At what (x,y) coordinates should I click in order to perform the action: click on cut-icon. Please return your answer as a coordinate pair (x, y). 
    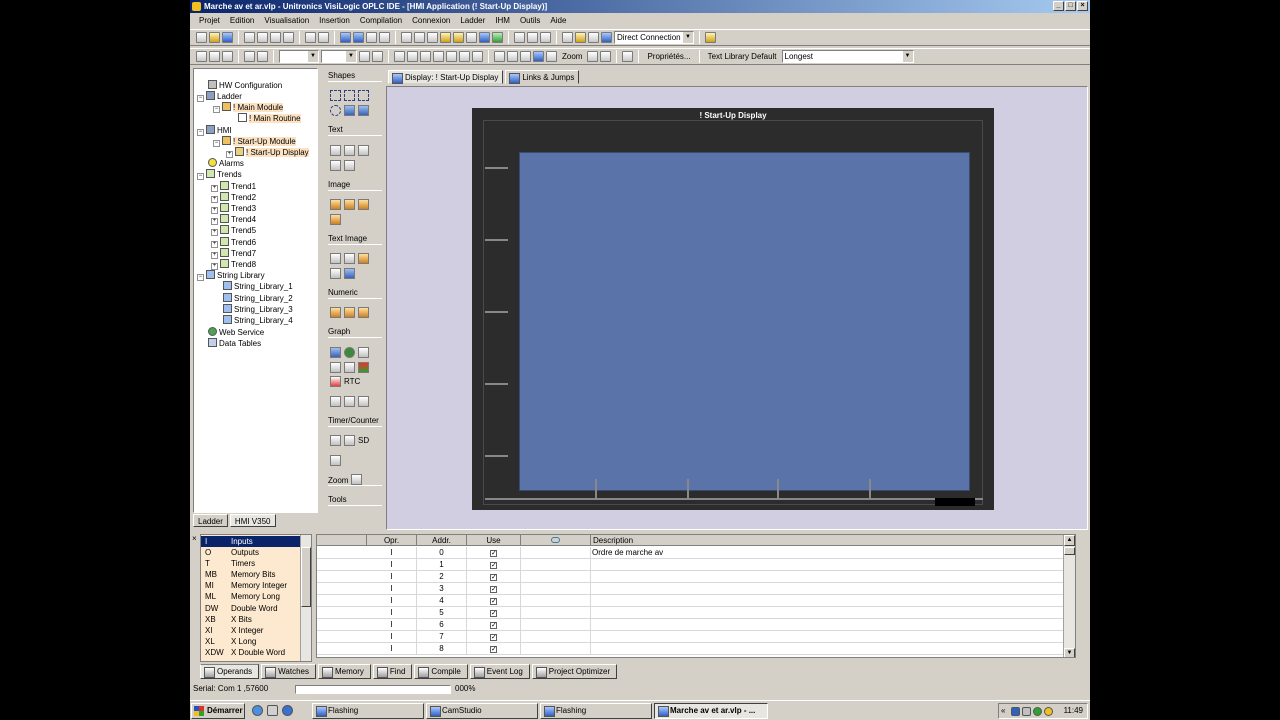
    Looking at the image, I should click on (249, 37).